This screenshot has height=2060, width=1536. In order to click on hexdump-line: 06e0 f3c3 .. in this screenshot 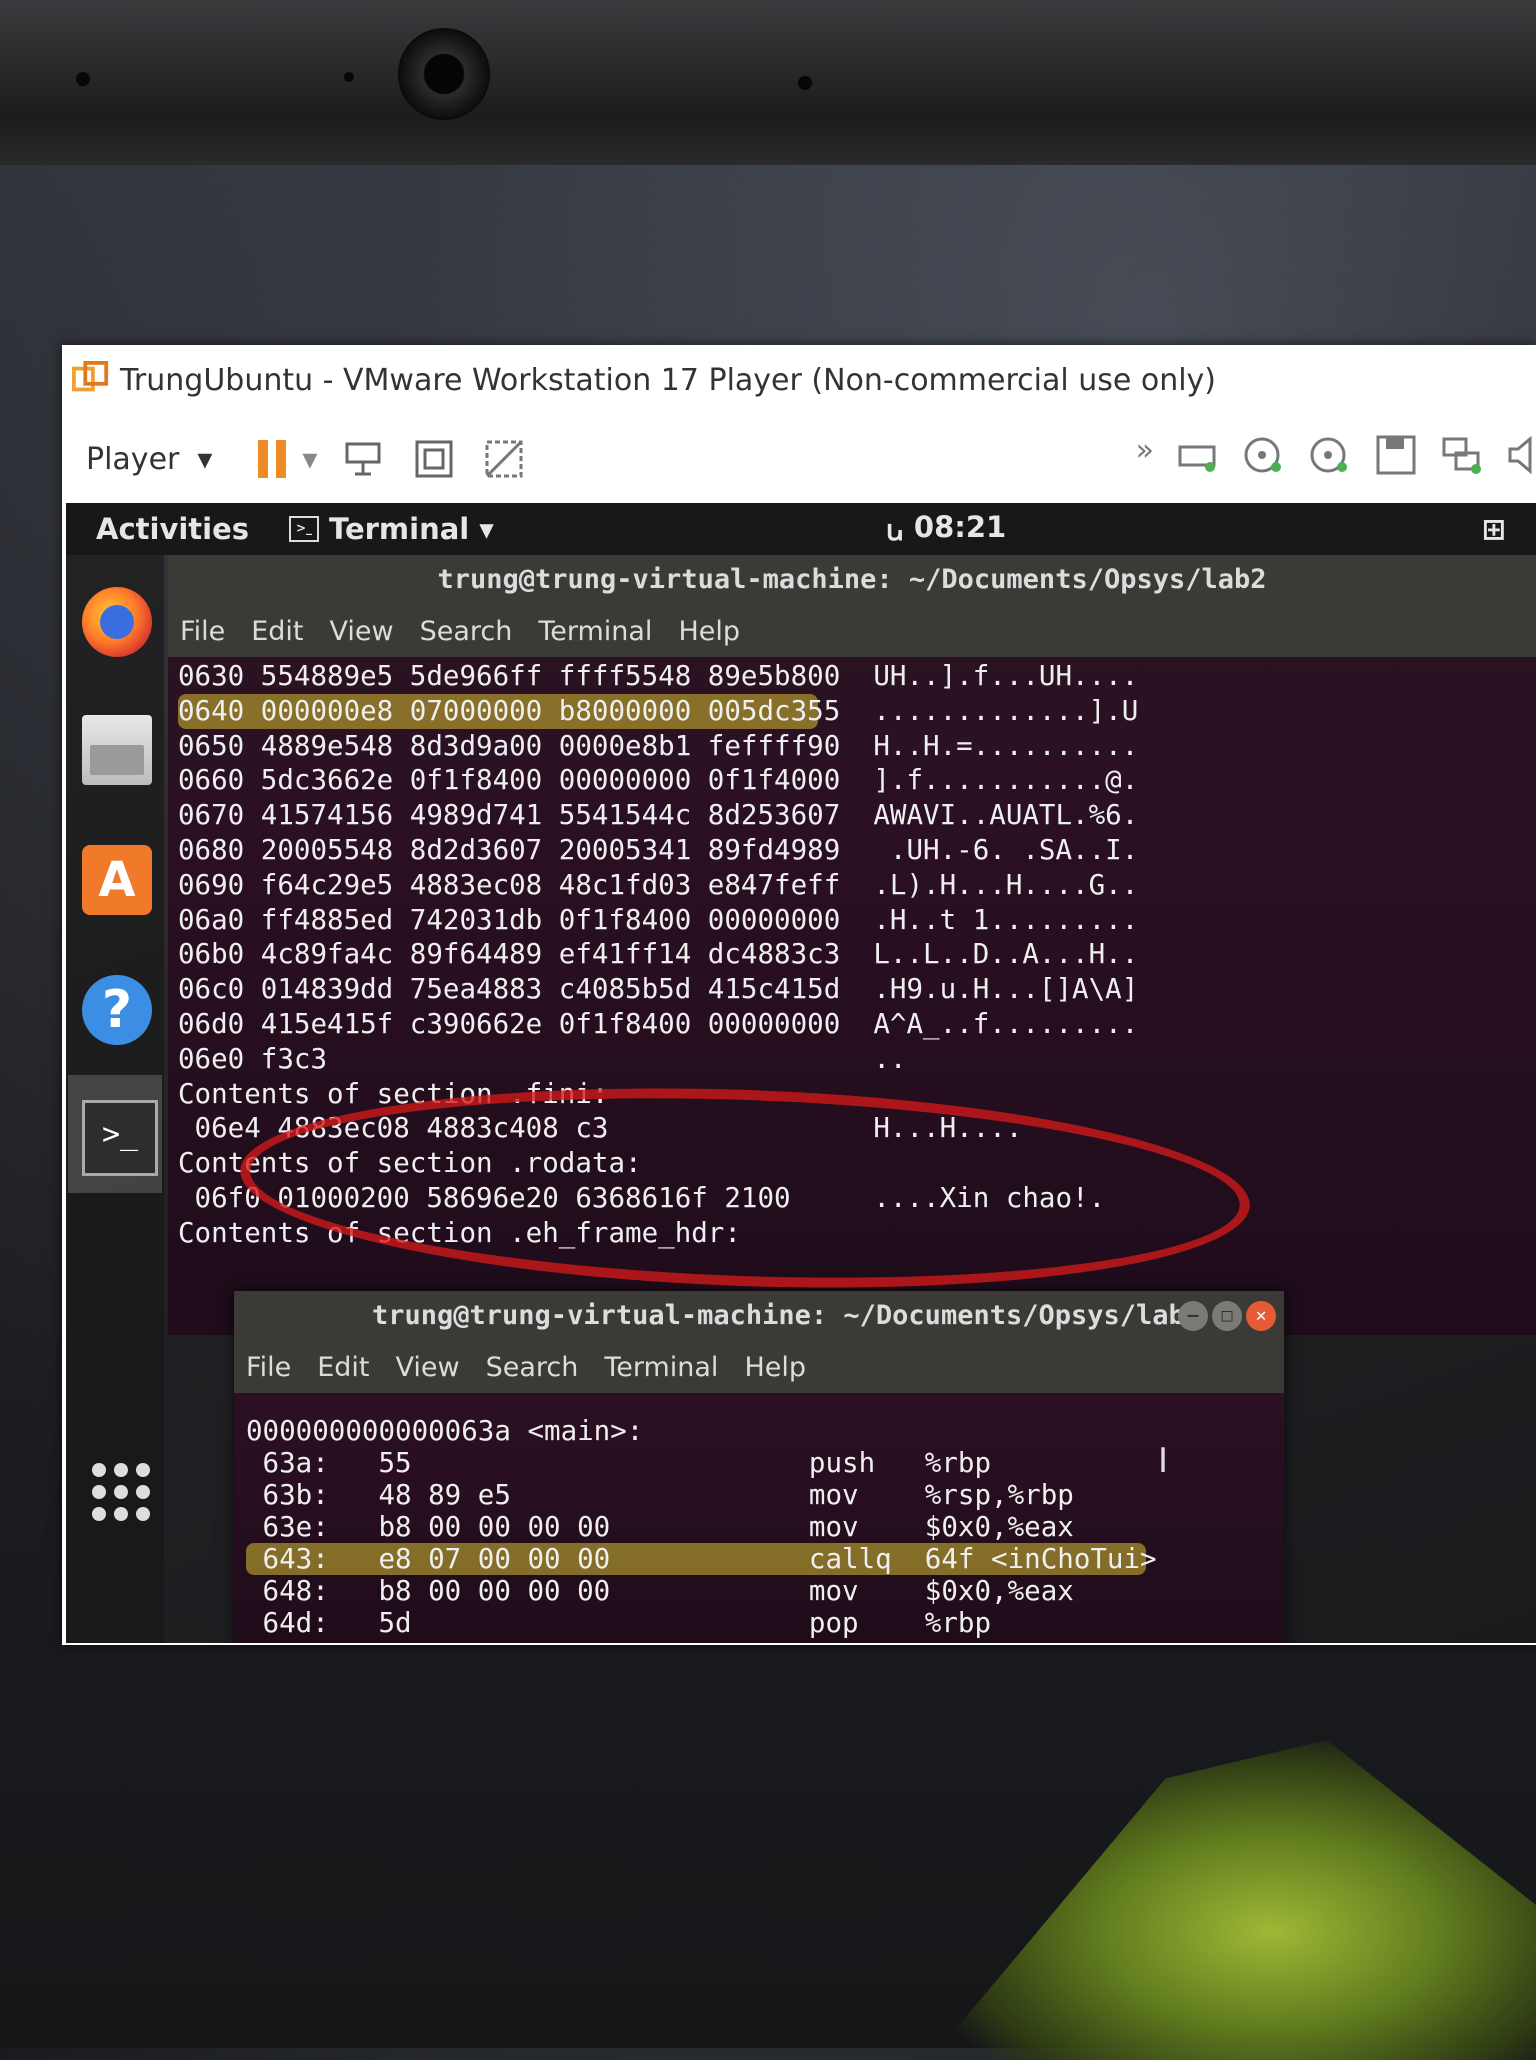, I will do `click(542, 1058)`.